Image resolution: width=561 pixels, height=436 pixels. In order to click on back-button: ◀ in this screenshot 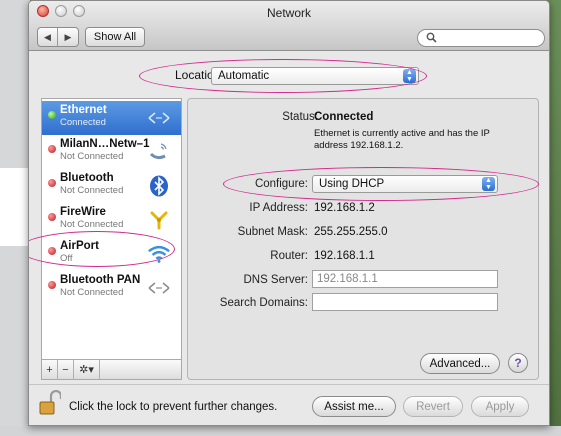, I will do `click(48, 37)`.